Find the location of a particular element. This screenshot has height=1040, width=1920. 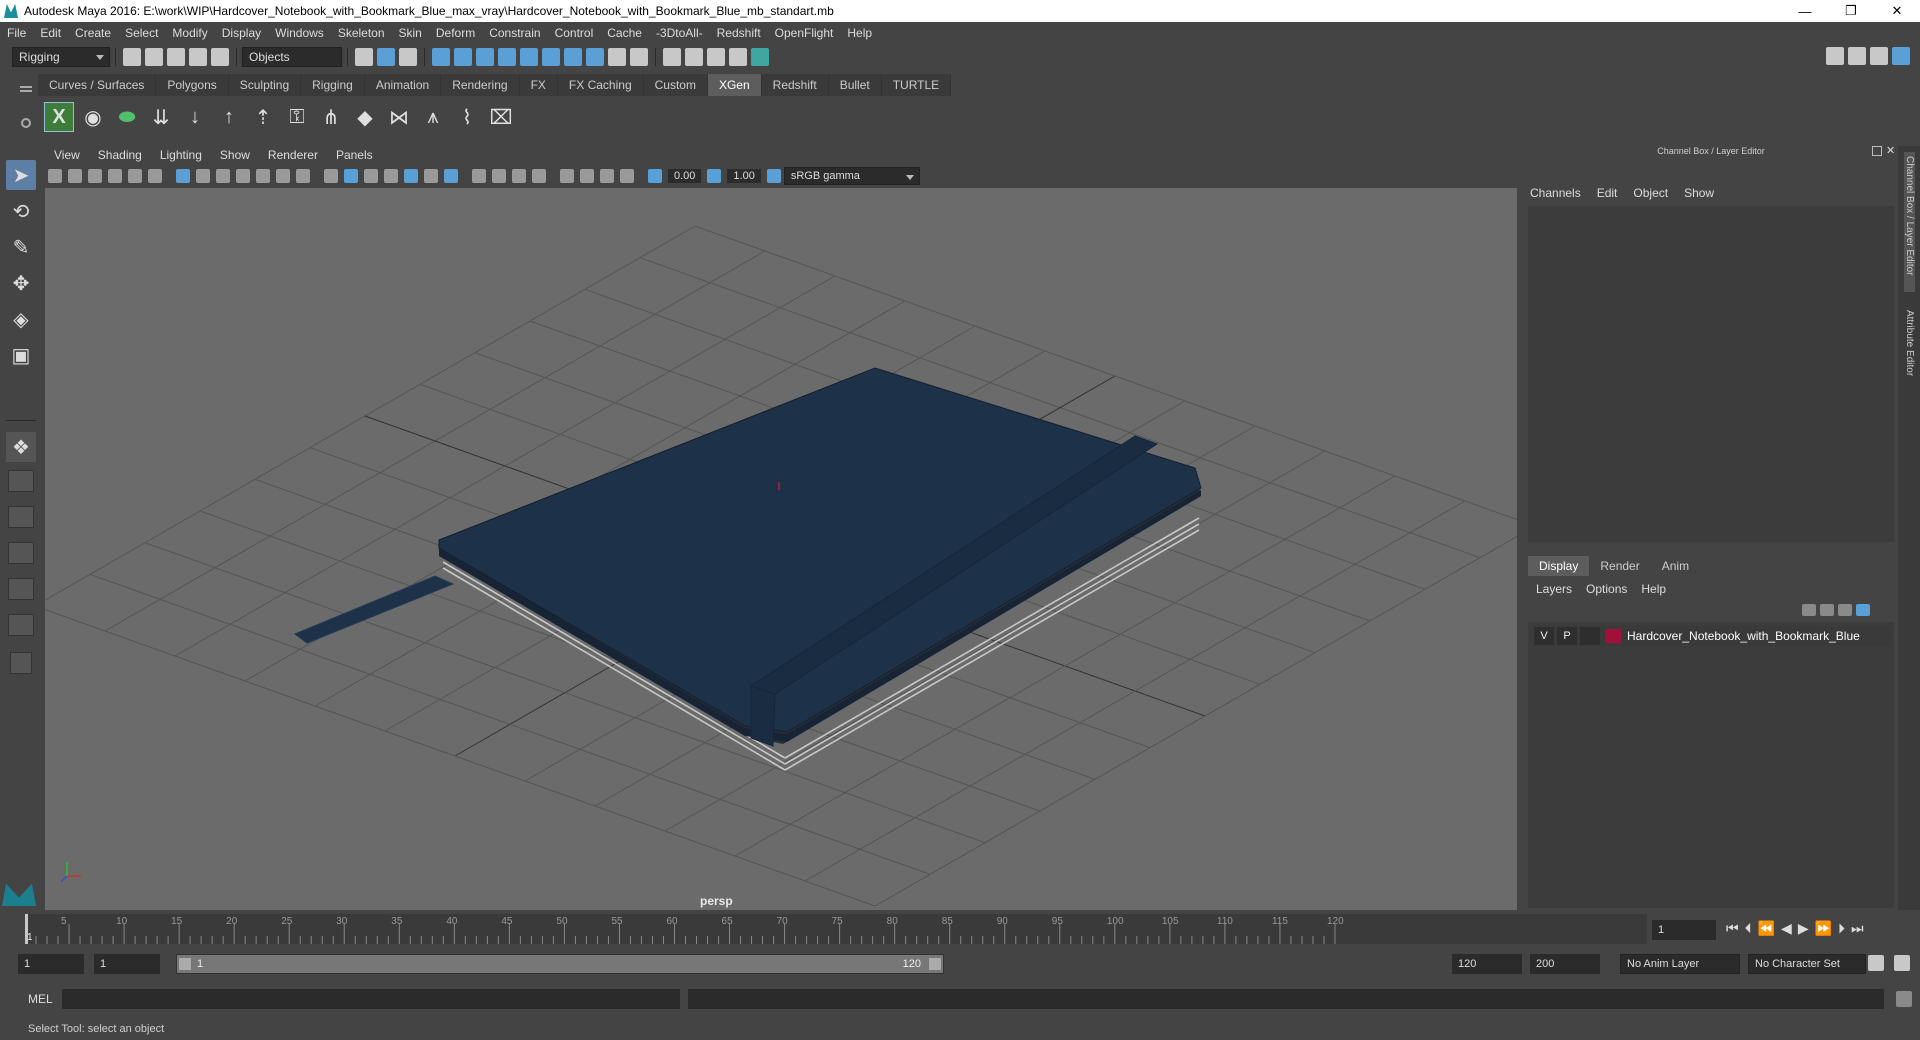

exposure-icon is located at coordinates (655, 176).